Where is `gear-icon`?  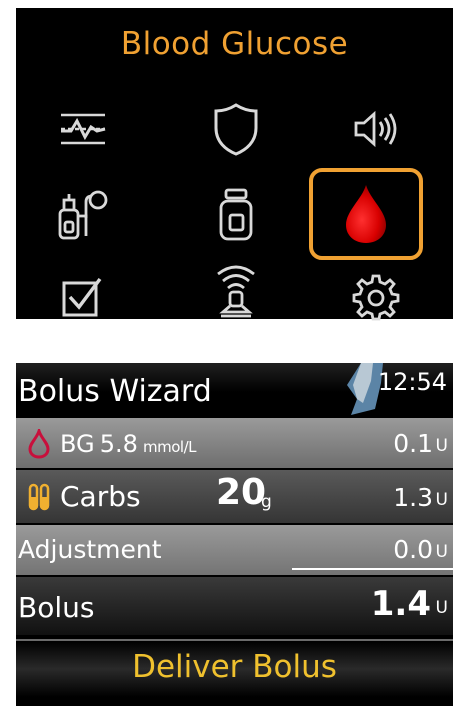
gear-icon is located at coordinates (376, 297).